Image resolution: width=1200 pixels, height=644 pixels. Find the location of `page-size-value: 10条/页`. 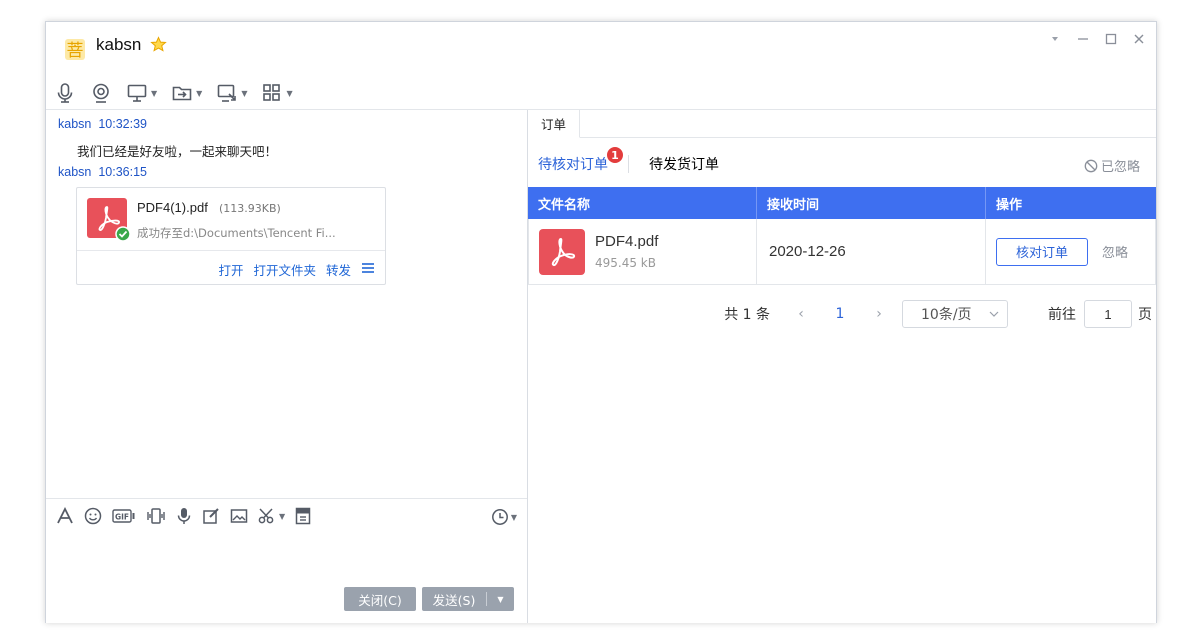

page-size-value: 10条/页 is located at coordinates (946, 315).